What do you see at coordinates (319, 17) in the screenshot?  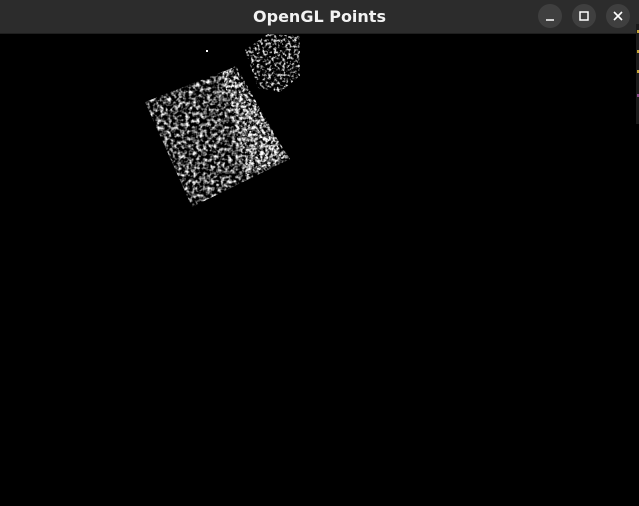 I see `title-bar: OpenGL Points` at bounding box center [319, 17].